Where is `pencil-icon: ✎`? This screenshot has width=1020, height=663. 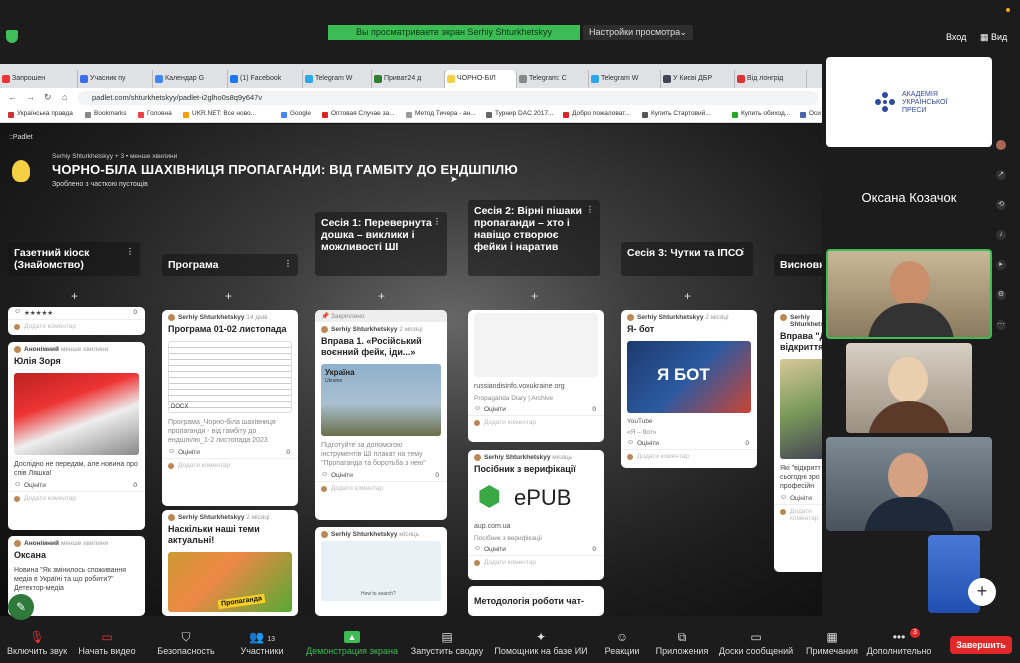
pencil-icon: ✎ is located at coordinates (21, 607).